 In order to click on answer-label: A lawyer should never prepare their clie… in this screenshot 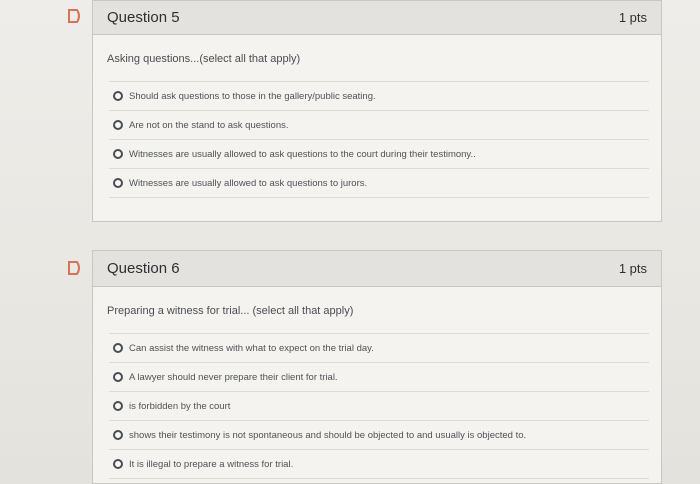, I will do `click(233, 377)`.